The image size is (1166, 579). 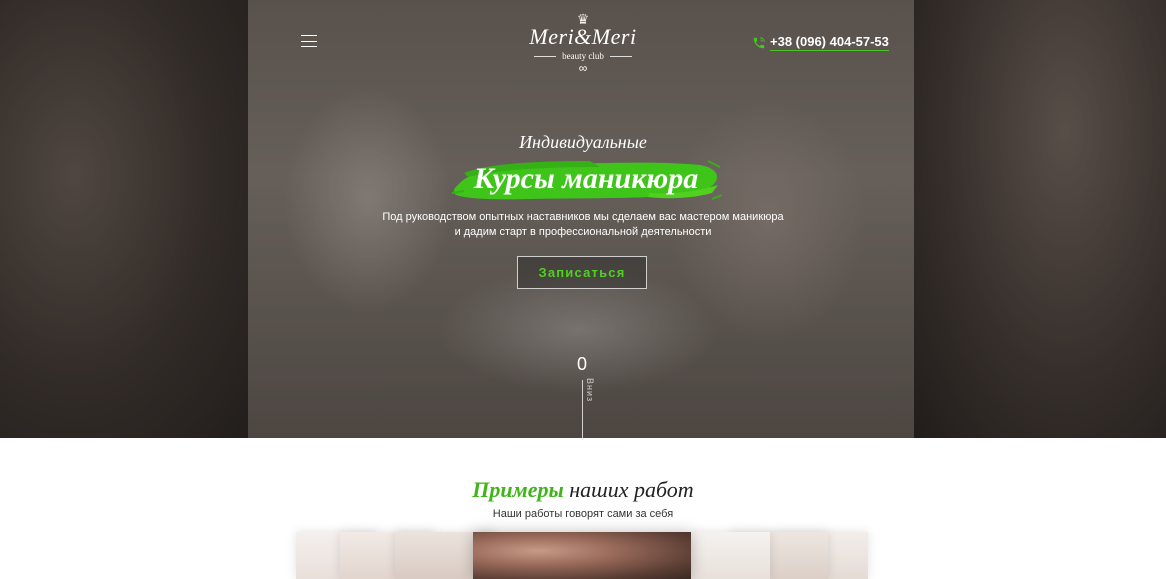 What do you see at coordinates (309, 41) in the screenshot?
I see `hamburger-icon` at bounding box center [309, 41].